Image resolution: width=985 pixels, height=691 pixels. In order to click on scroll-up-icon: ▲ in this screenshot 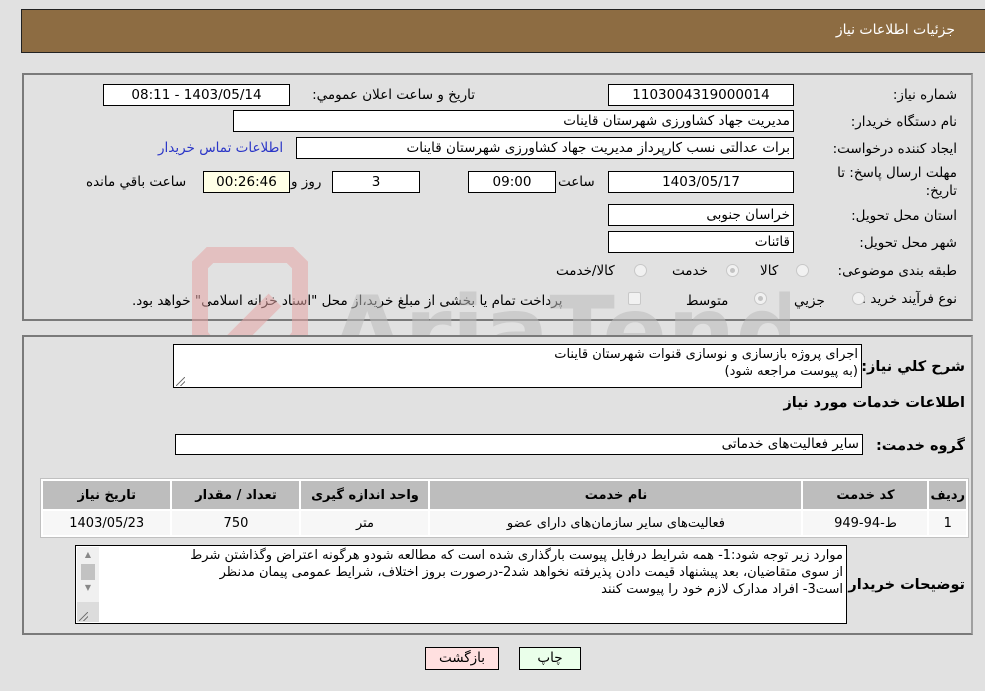, I will do `click(88, 555)`.